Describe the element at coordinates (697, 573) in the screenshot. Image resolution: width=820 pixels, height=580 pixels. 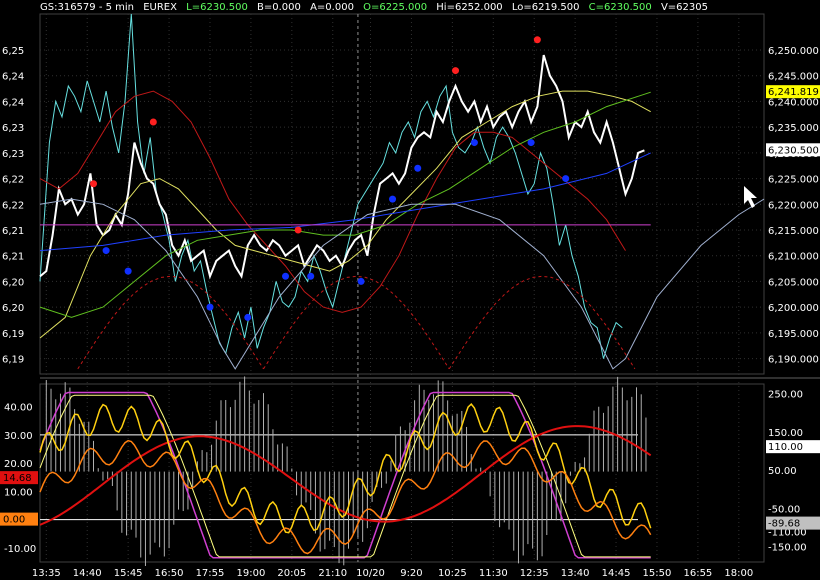
I see `time-axis-label: 16:55` at that location.